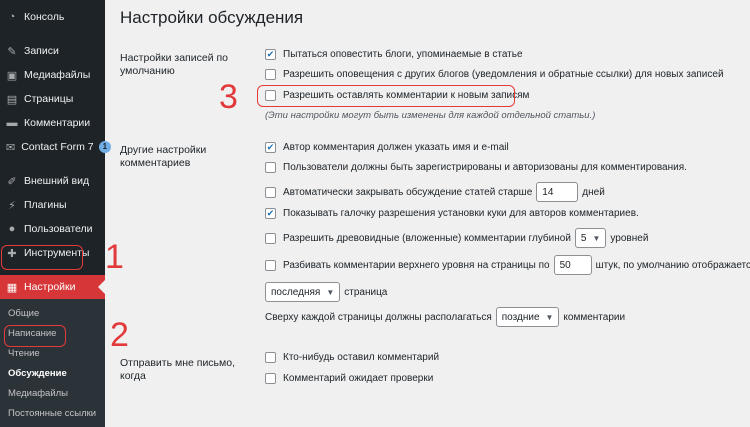 This screenshot has height=427, width=750. I want to click on comment-order-select: поздние ▼, so click(527, 317).